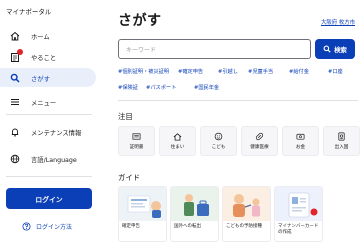 Image resolution: width=360 pixels, height=246 pixels. Describe the element at coordinates (300, 147) in the screenshot. I see `featured-tile-label: お金` at that location.